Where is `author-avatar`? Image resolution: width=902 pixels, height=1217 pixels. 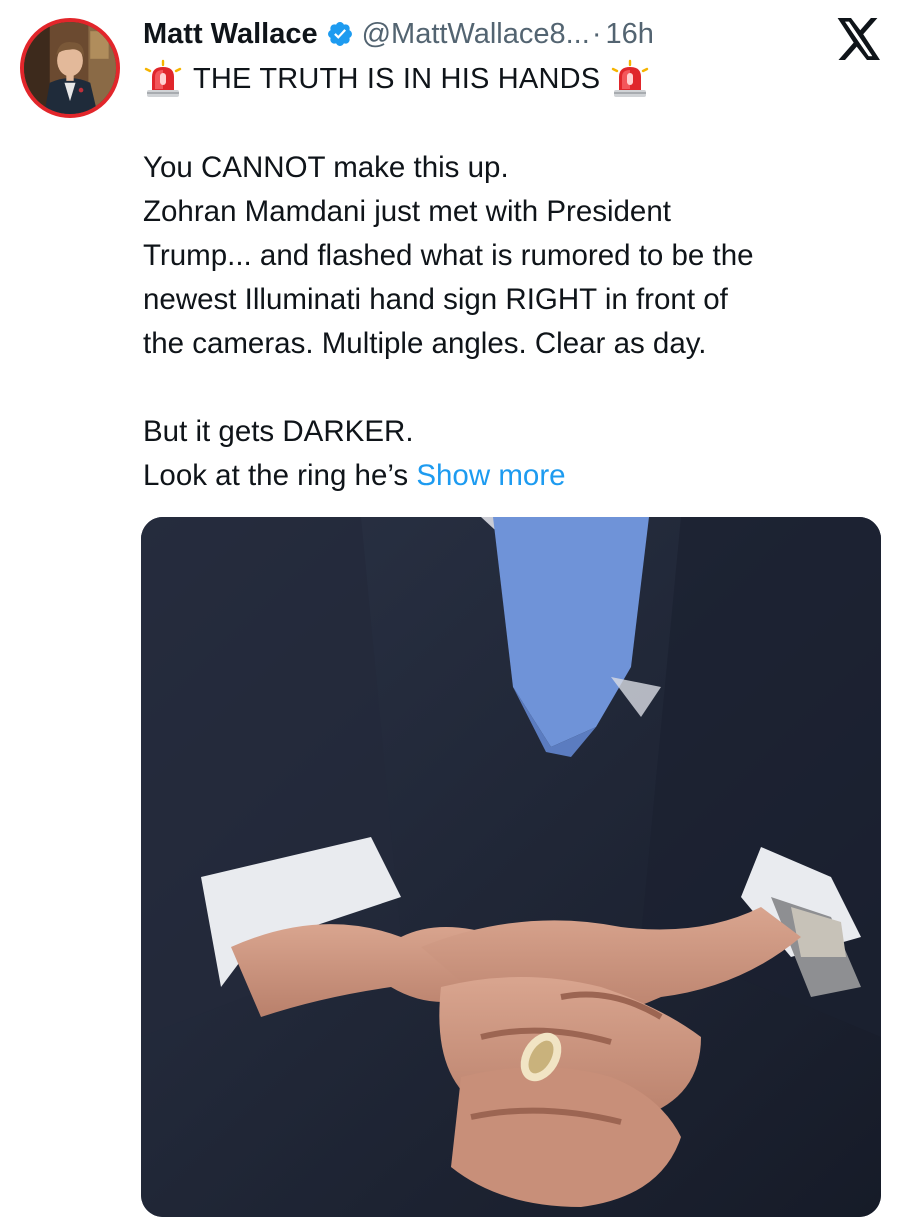 author-avatar is located at coordinates (70, 68).